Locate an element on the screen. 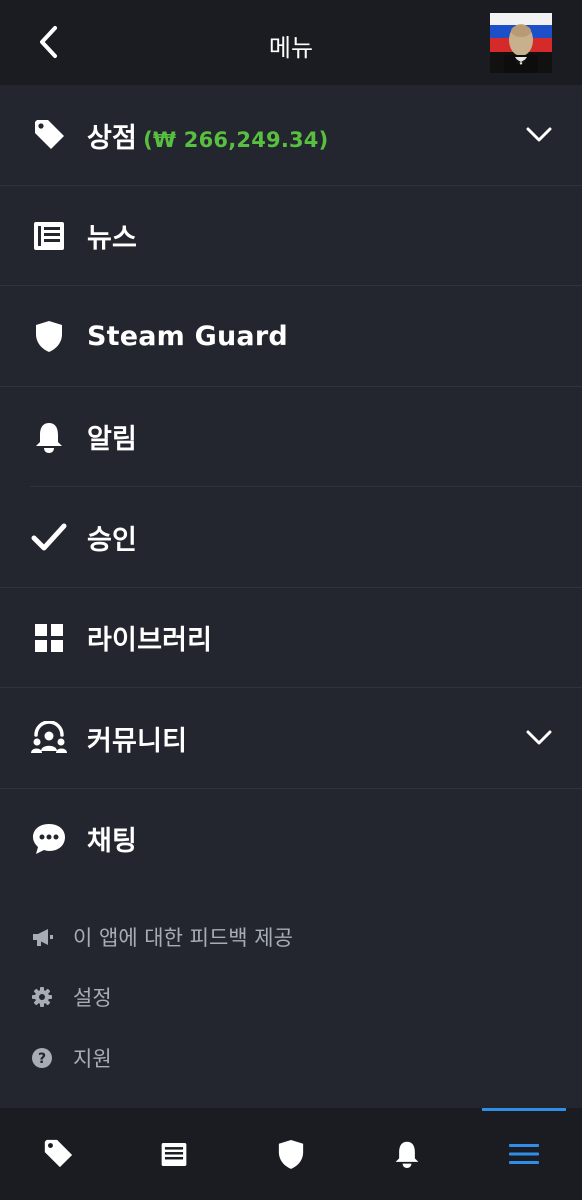 The height and width of the screenshot is (1200, 582). menu-item-label: Steam Guard is located at coordinates (187, 336).